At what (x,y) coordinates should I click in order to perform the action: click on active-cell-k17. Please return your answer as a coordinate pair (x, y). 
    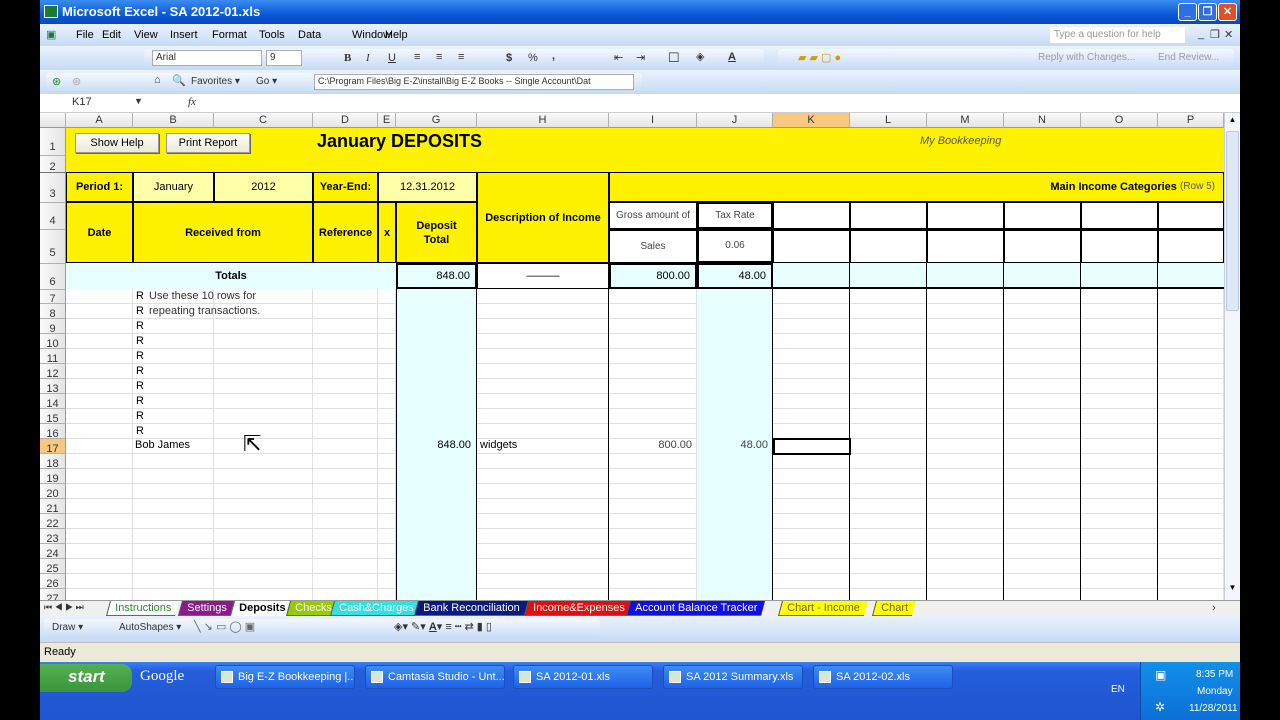
    Looking at the image, I should click on (812, 446).